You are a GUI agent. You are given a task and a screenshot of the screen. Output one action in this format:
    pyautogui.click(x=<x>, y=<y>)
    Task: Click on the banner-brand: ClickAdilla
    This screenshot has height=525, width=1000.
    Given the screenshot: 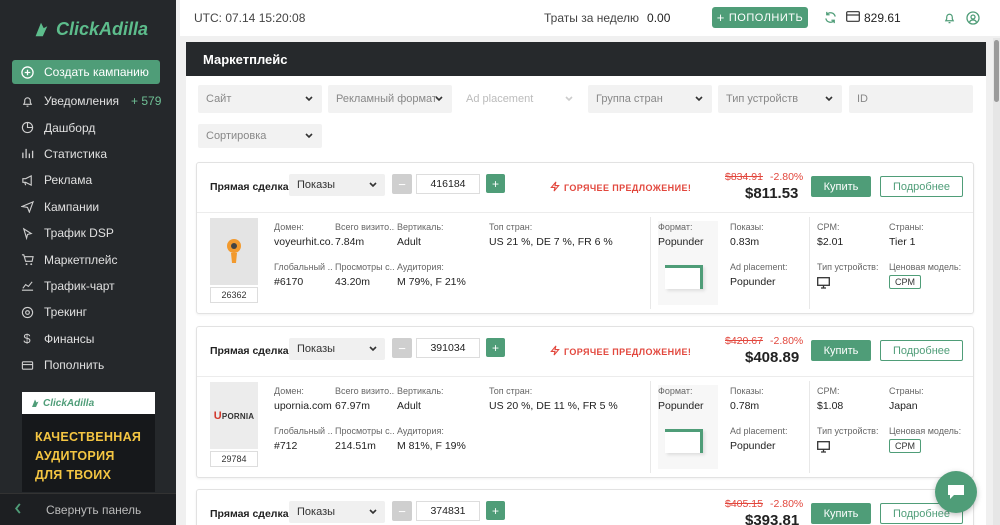 What is the action you would take?
    pyautogui.click(x=88, y=403)
    